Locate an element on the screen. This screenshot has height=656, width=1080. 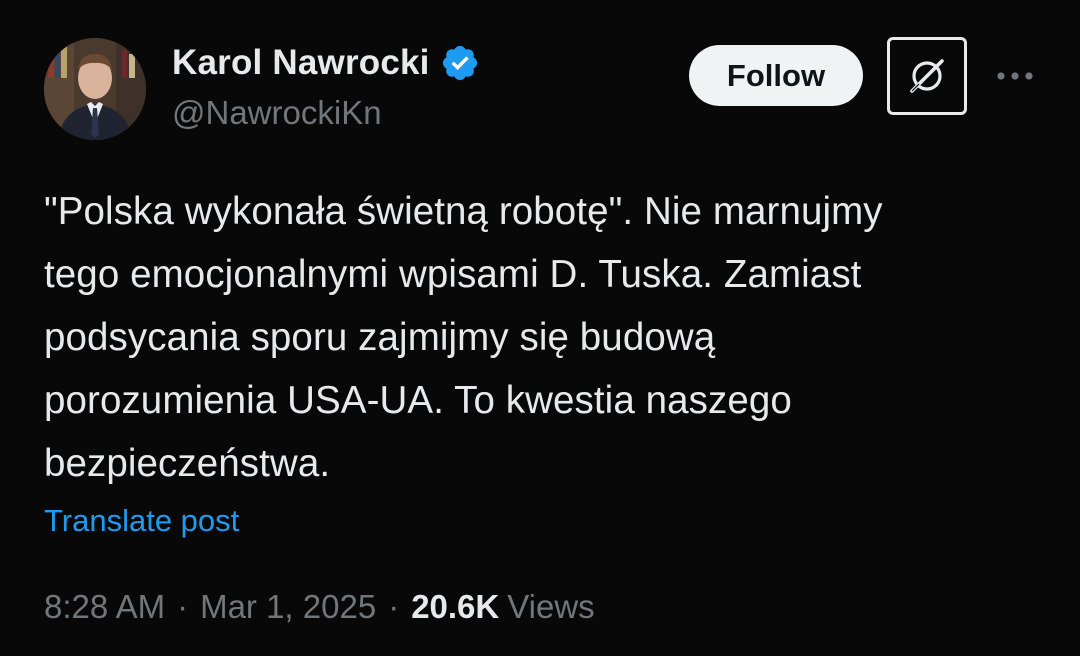
grok-button is located at coordinates (927, 76).